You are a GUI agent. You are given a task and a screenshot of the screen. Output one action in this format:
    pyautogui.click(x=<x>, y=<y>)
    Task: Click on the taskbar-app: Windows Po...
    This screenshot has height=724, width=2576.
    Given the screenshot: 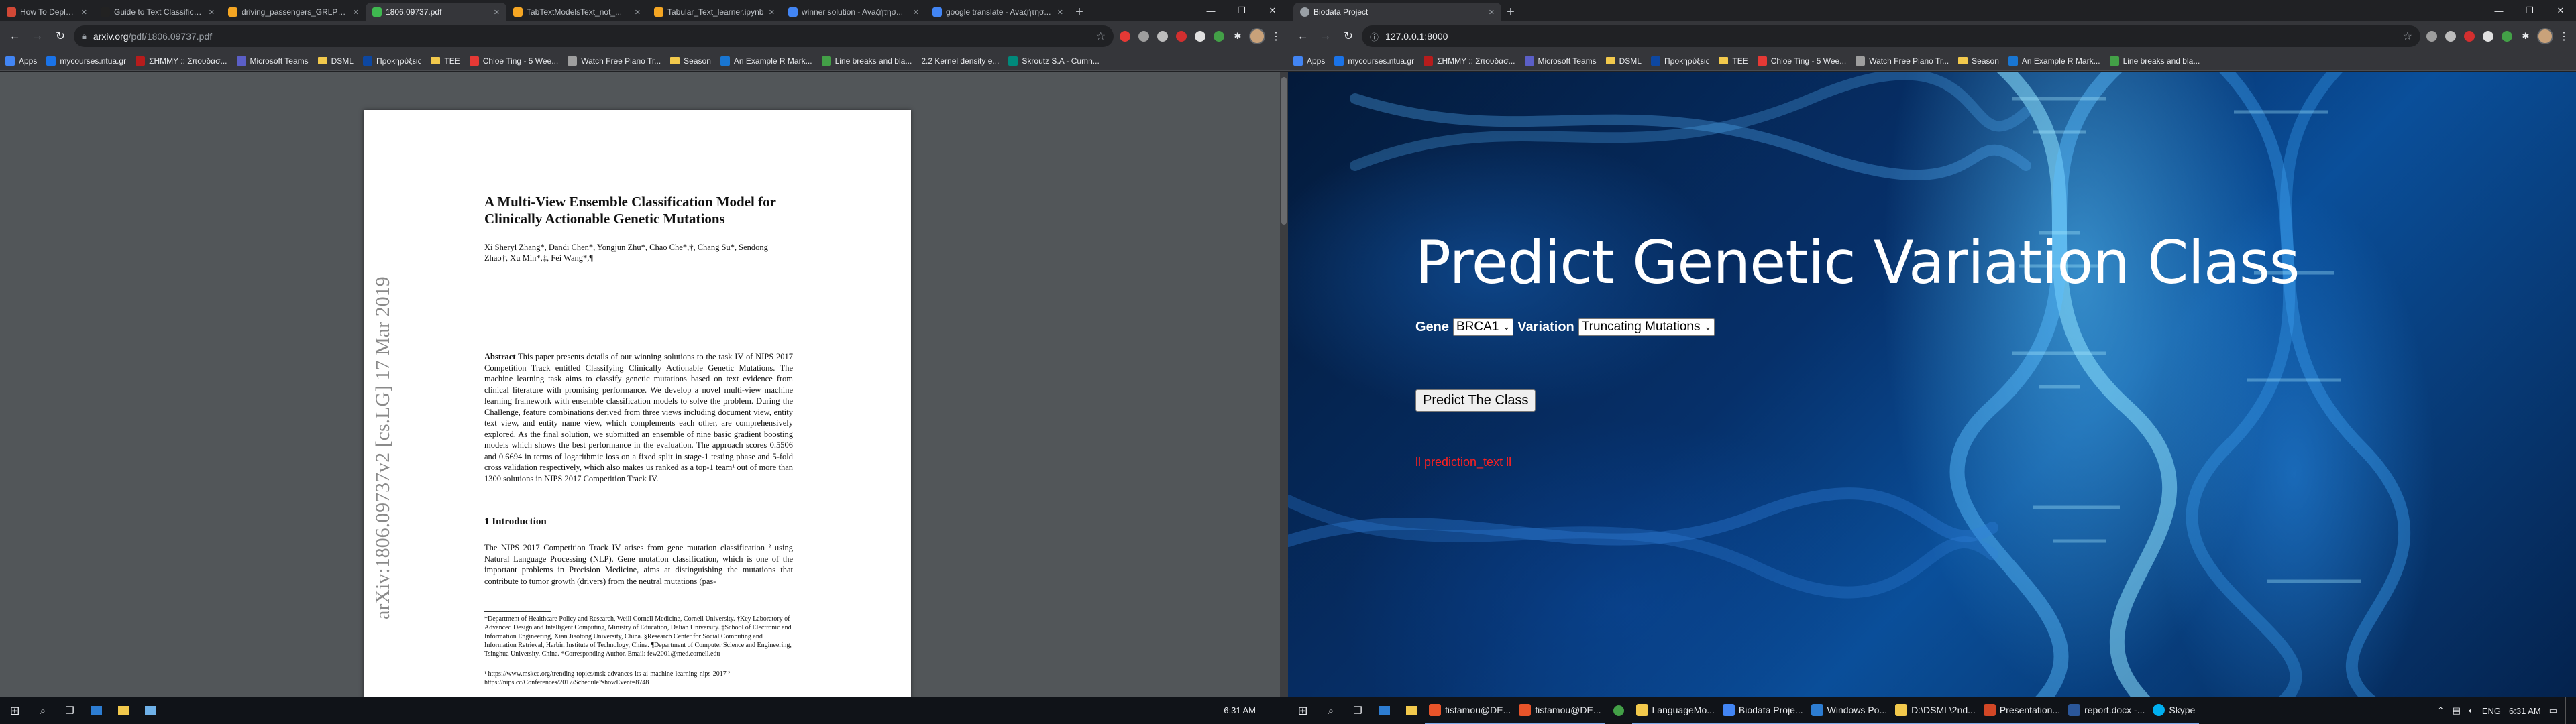 What is the action you would take?
    pyautogui.click(x=1849, y=710)
    